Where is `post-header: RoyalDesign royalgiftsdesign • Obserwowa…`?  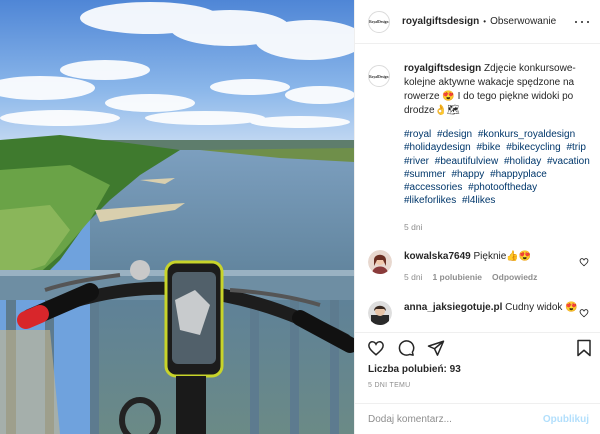
post-header: RoyalDesign royalgiftsdesign • Obserwowa… is located at coordinates (477, 22).